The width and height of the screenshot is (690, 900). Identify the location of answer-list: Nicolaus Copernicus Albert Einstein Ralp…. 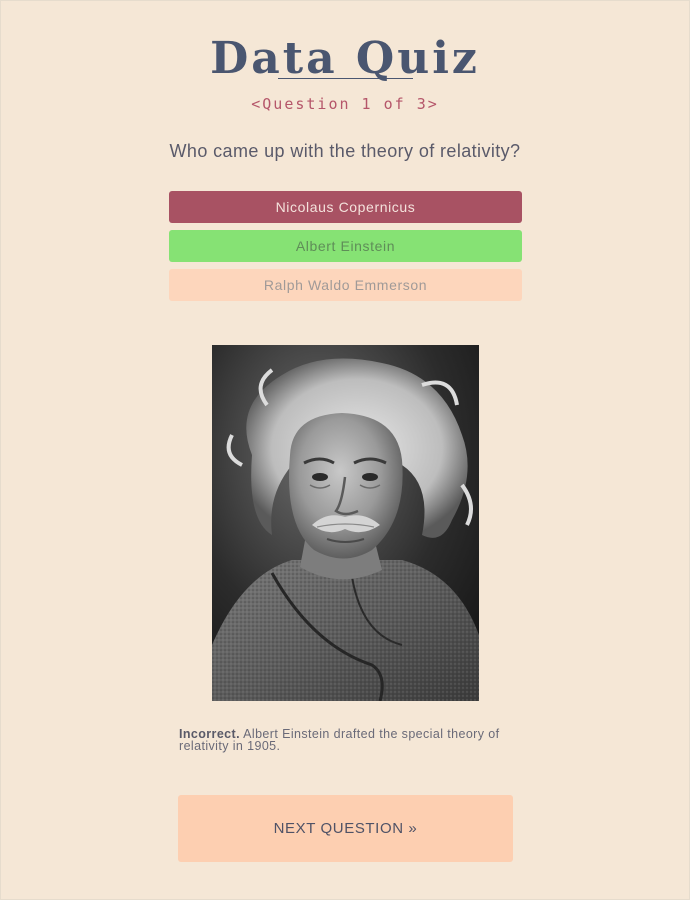
(345, 246).